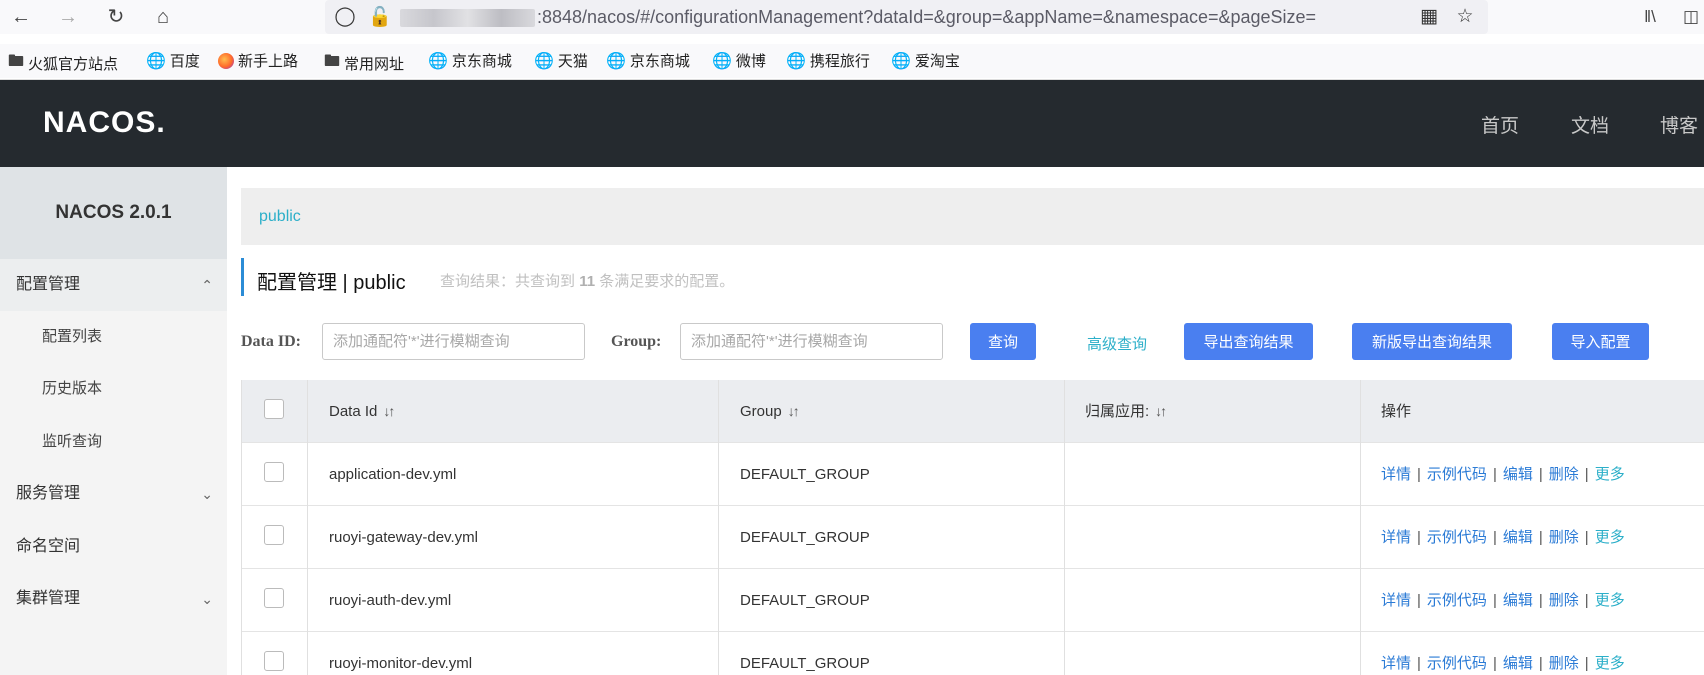 The image size is (1704, 675). Describe the element at coordinates (364, 63) in the screenshot. I see `bookmark-item: 🖿 常用网址` at that location.